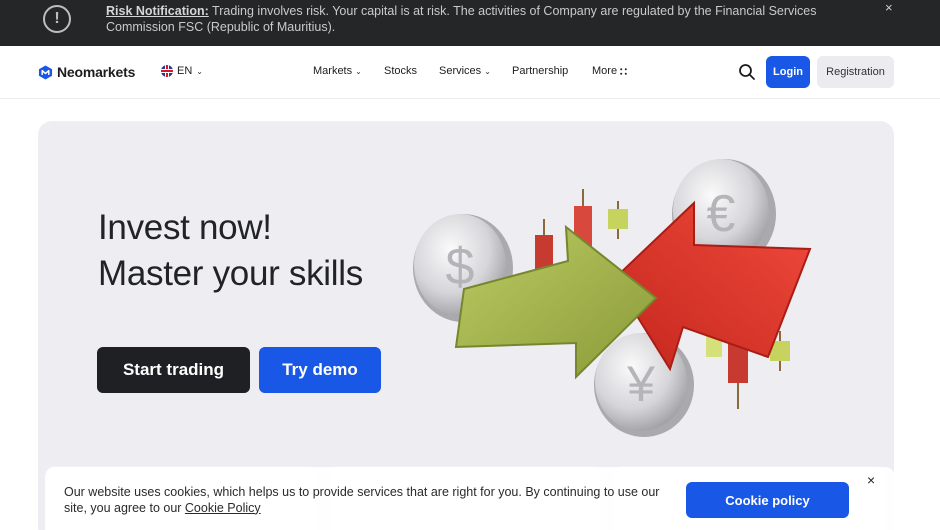  I want to click on nav-label: Markets, so click(333, 71).